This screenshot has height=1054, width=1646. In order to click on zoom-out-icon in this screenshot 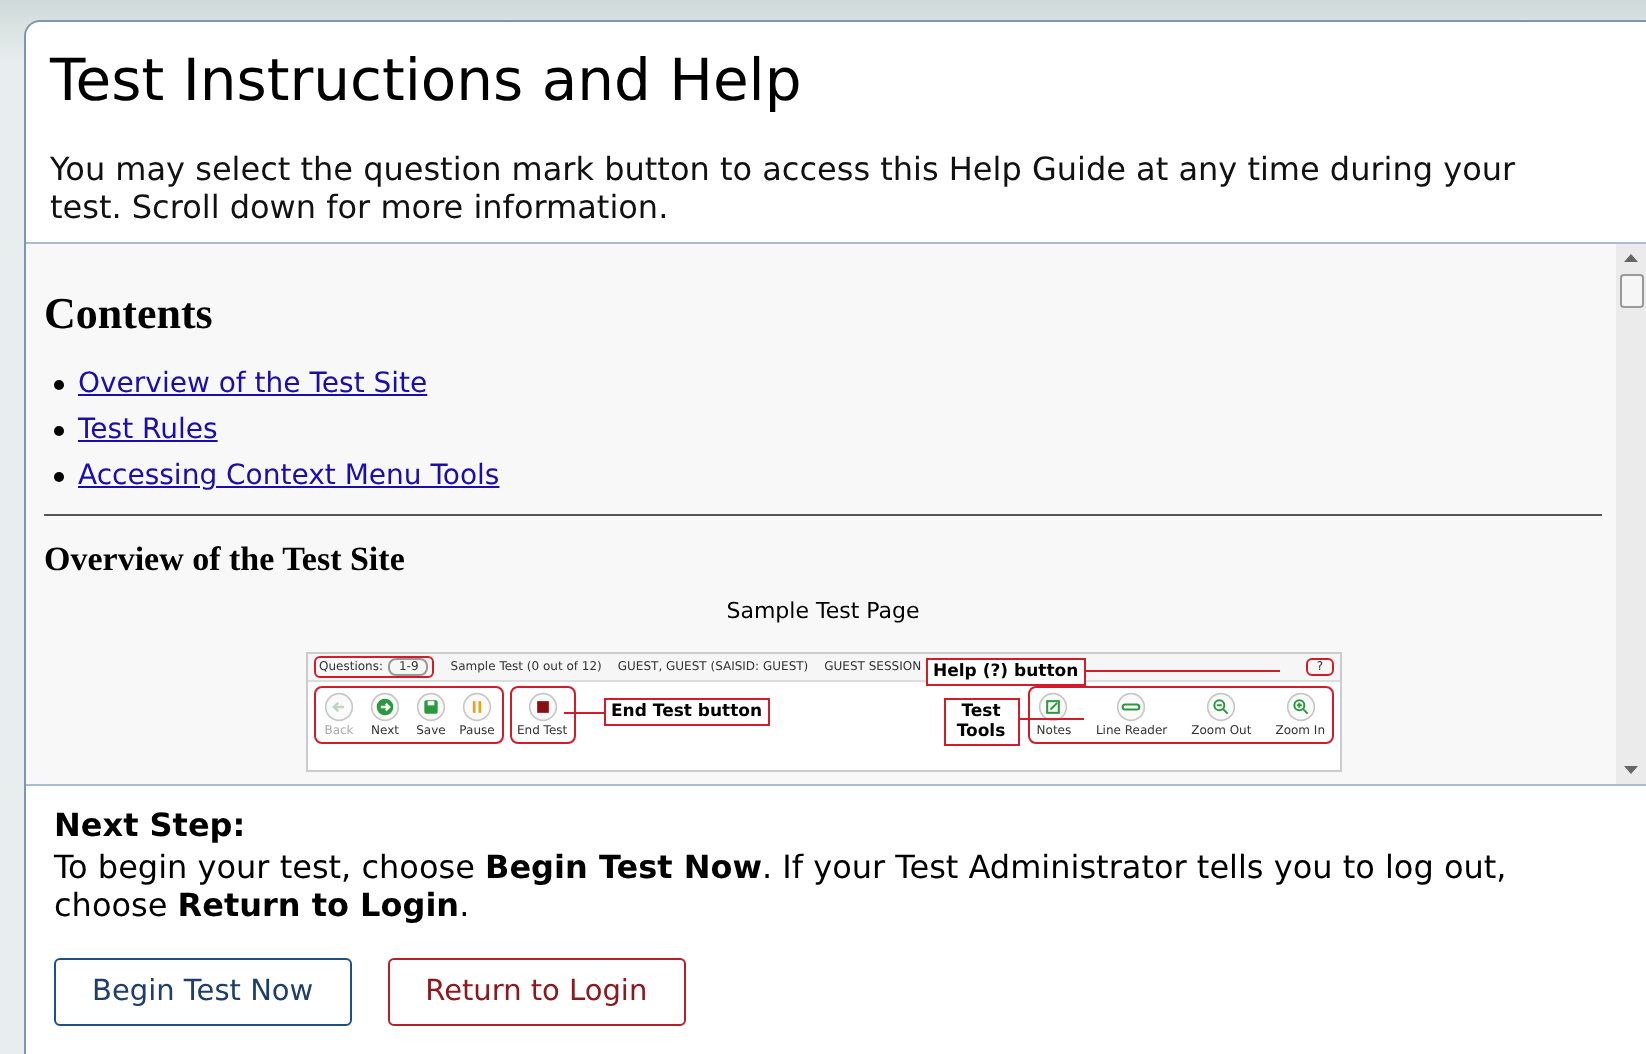, I will do `click(1221, 707)`.